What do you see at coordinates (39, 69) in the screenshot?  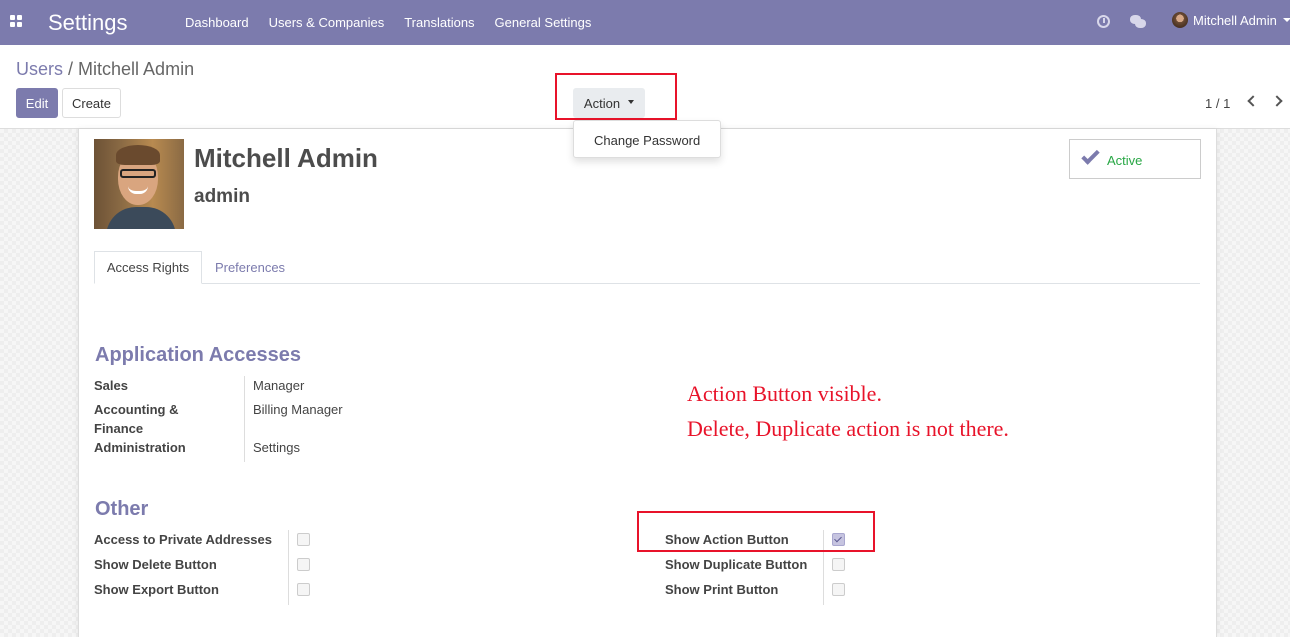 I see `breadcrumb-users-link: Users` at bounding box center [39, 69].